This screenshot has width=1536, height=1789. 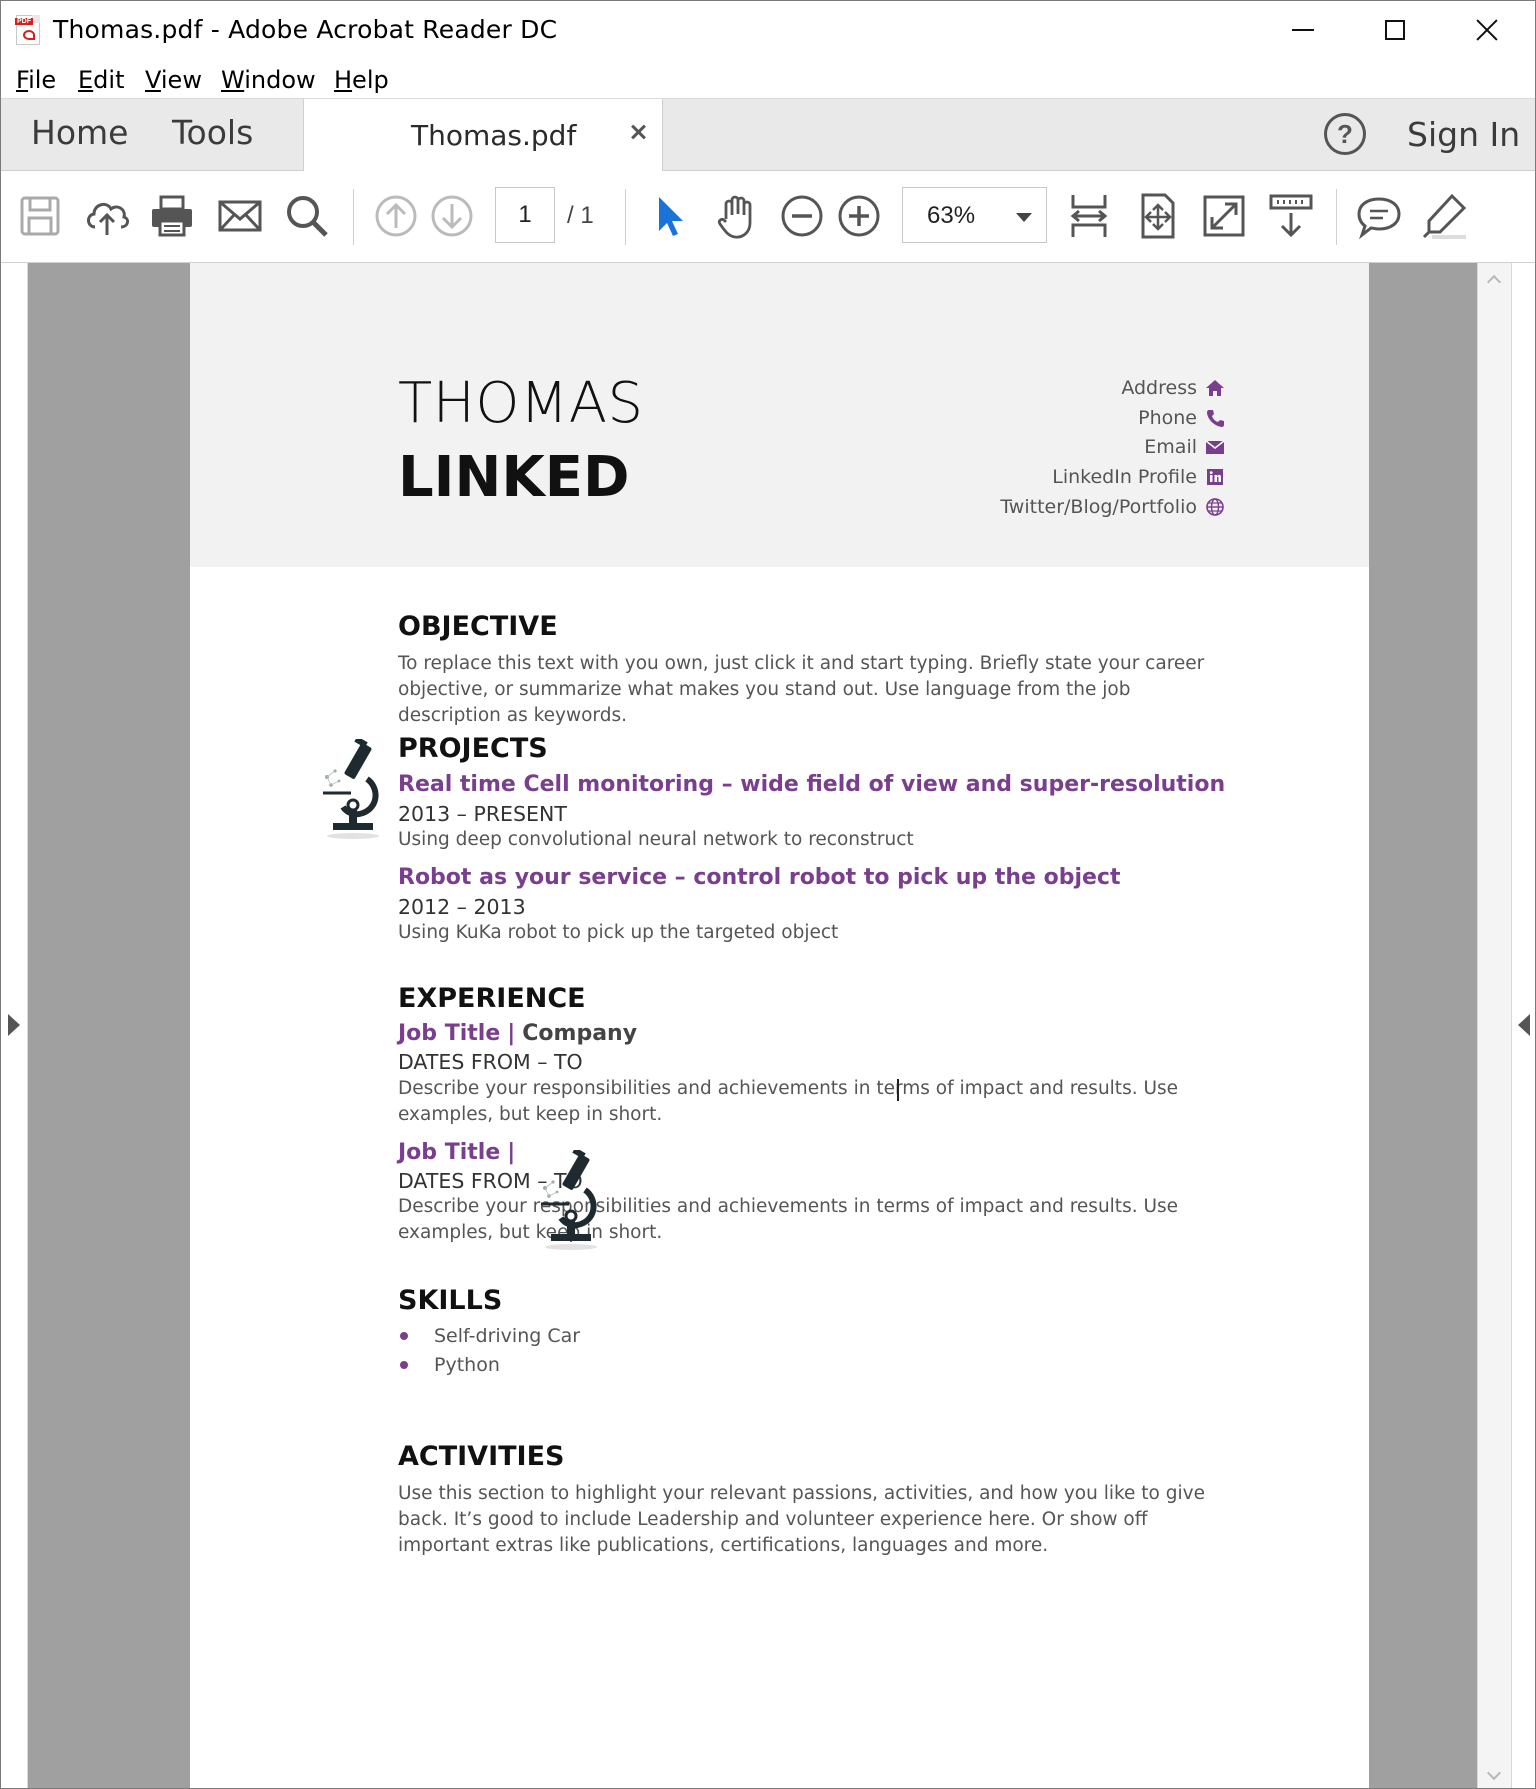 I want to click on menu-view: View, so click(x=173, y=80).